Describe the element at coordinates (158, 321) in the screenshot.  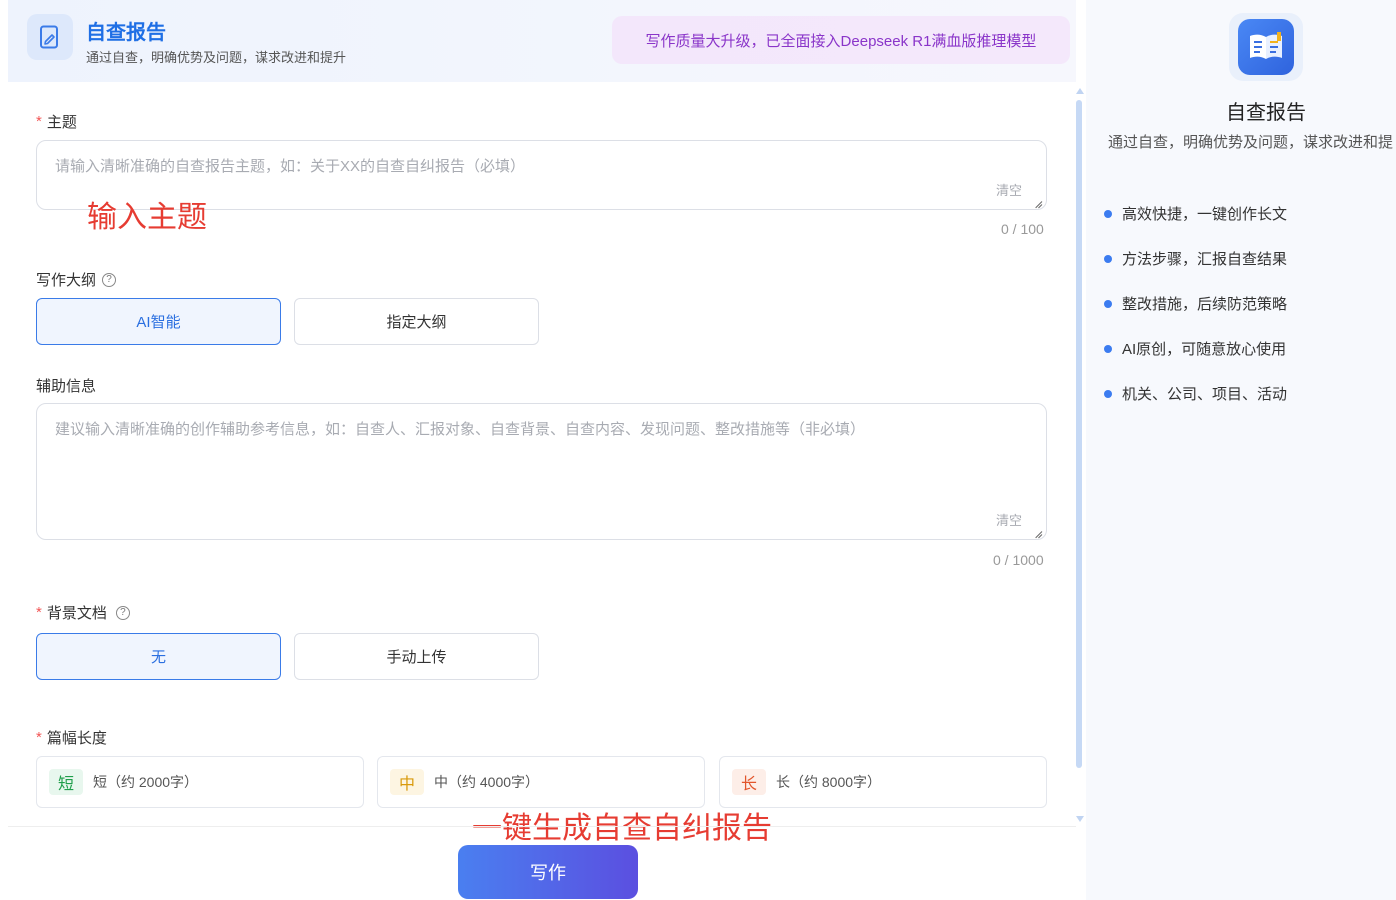
I see `outline-option-ai: AI智能` at that location.